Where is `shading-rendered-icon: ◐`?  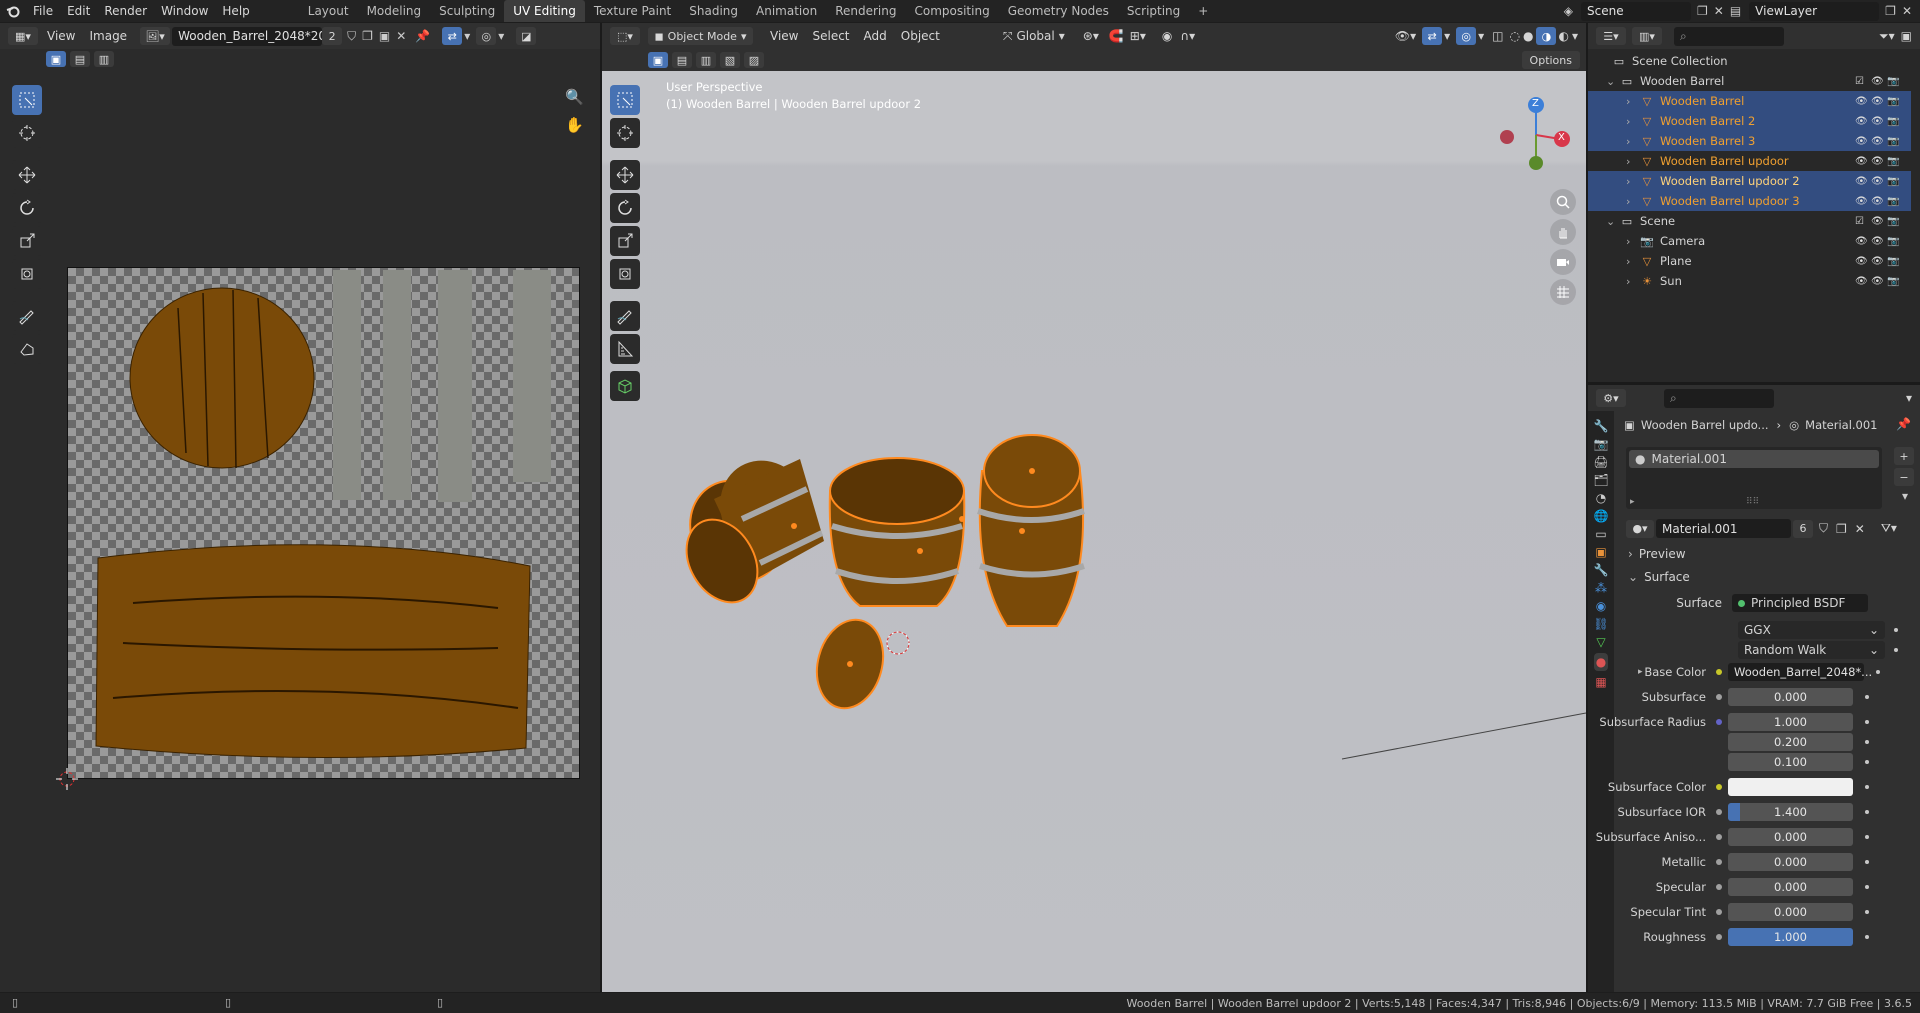
shading-rendered-icon: ◐ is located at coordinates (1563, 36).